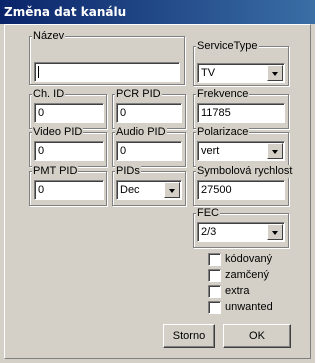 The height and width of the screenshot is (363, 320). I want to click on checkbox-unwanted-row: unwanted, so click(240, 307).